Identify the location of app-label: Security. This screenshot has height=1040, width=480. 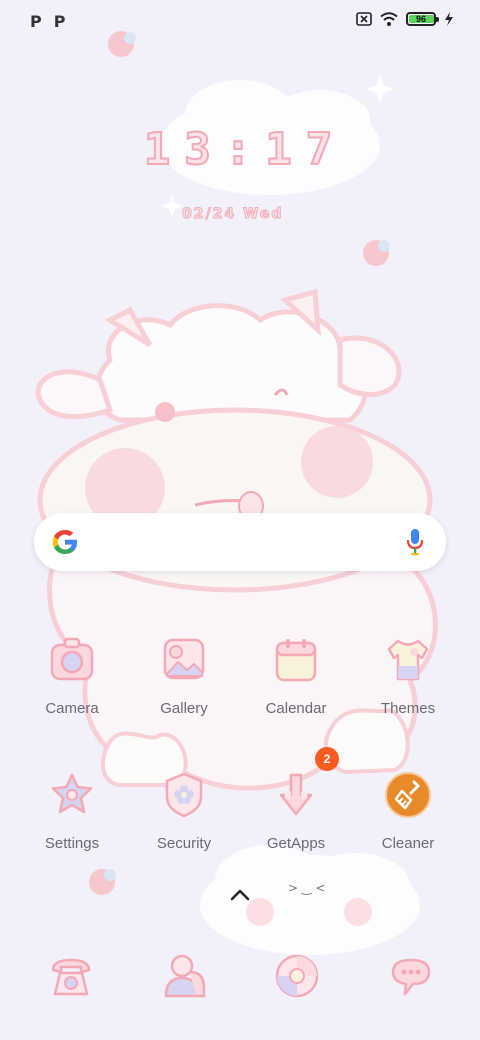
(184, 843).